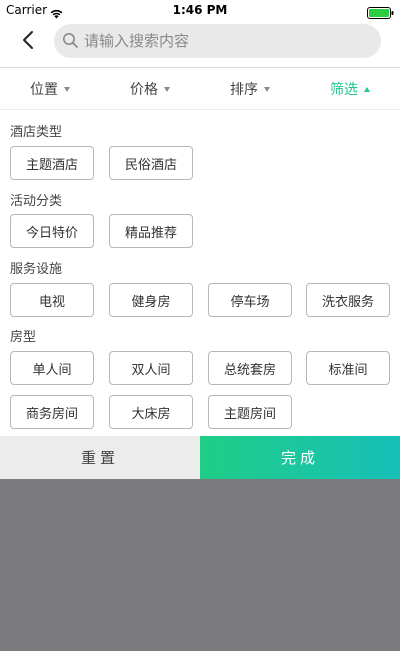 The image size is (400, 651). Describe the element at coordinates (250, 412) in the screenshot. I see `option-chip: 主题房间` at that location.